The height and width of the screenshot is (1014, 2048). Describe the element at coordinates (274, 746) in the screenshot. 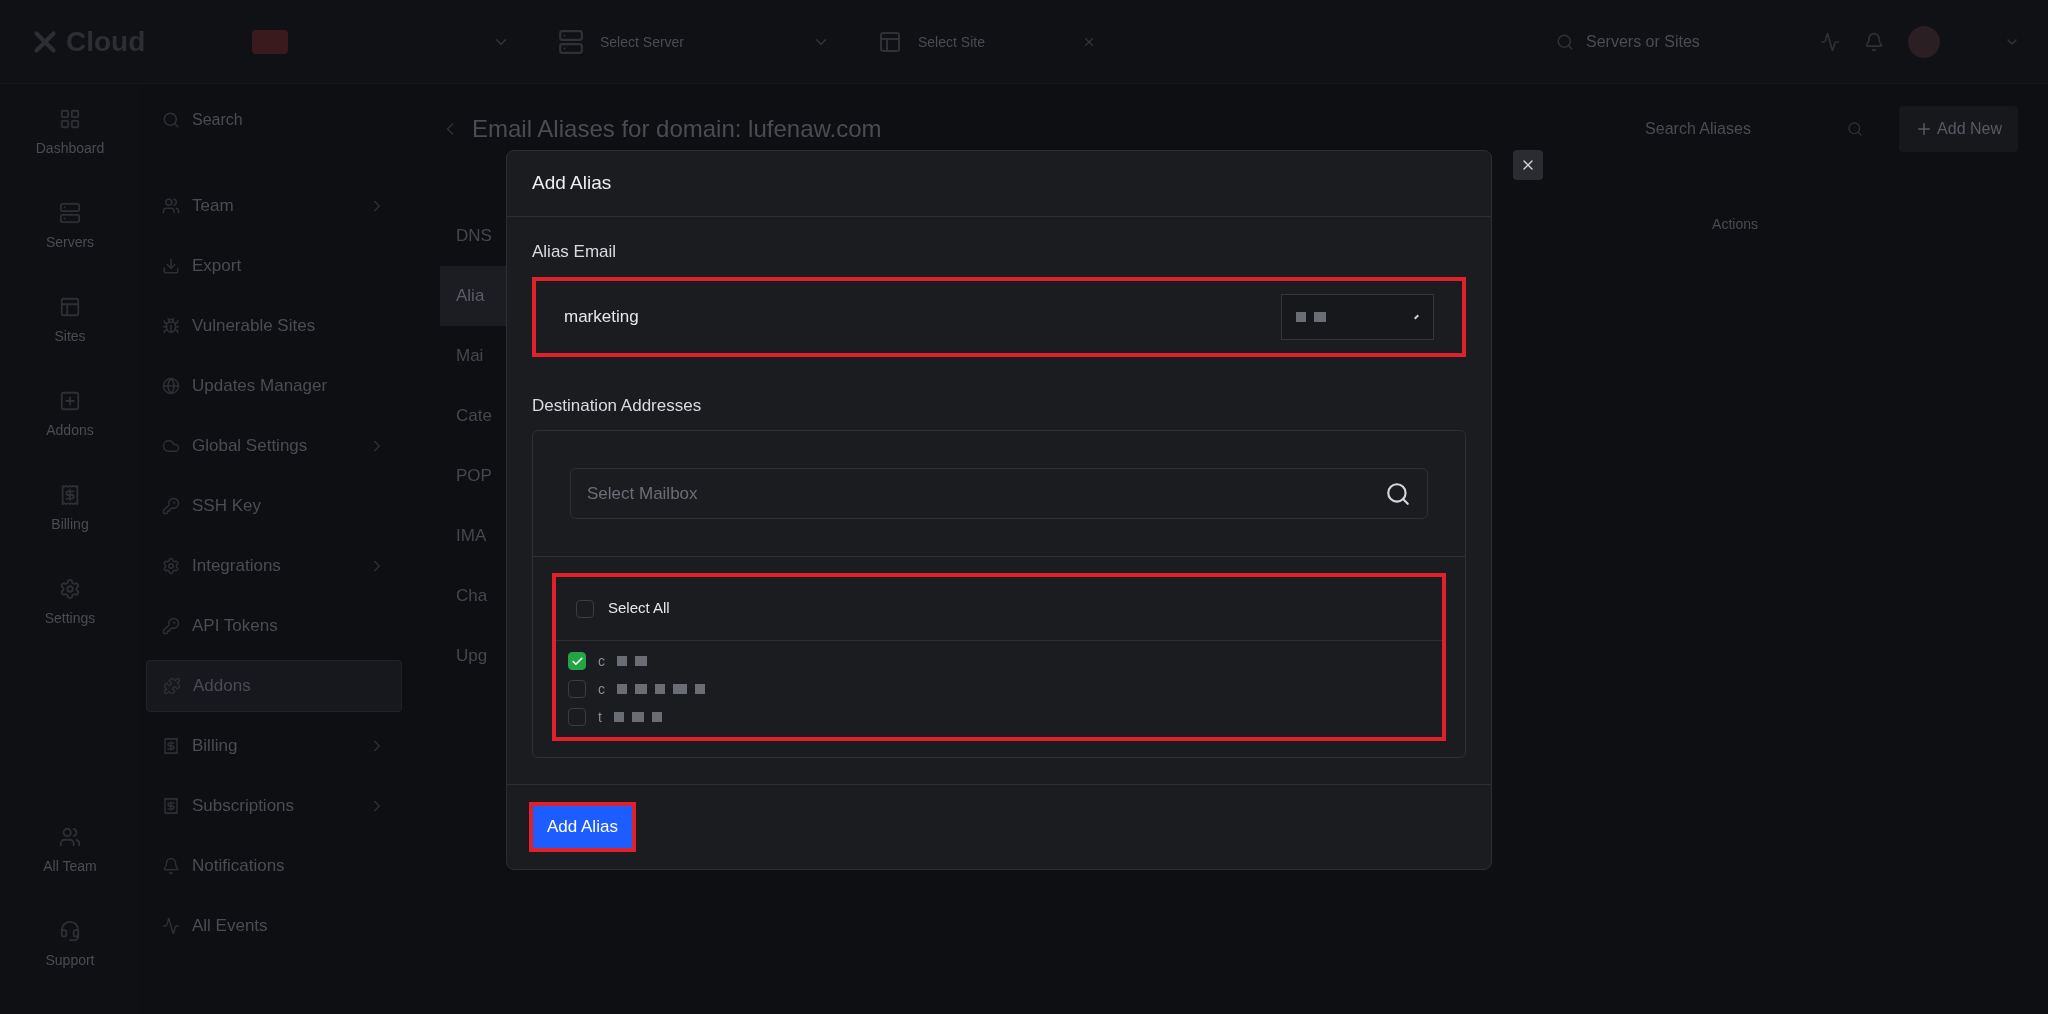

I see `menu-item: Billing` at that location.